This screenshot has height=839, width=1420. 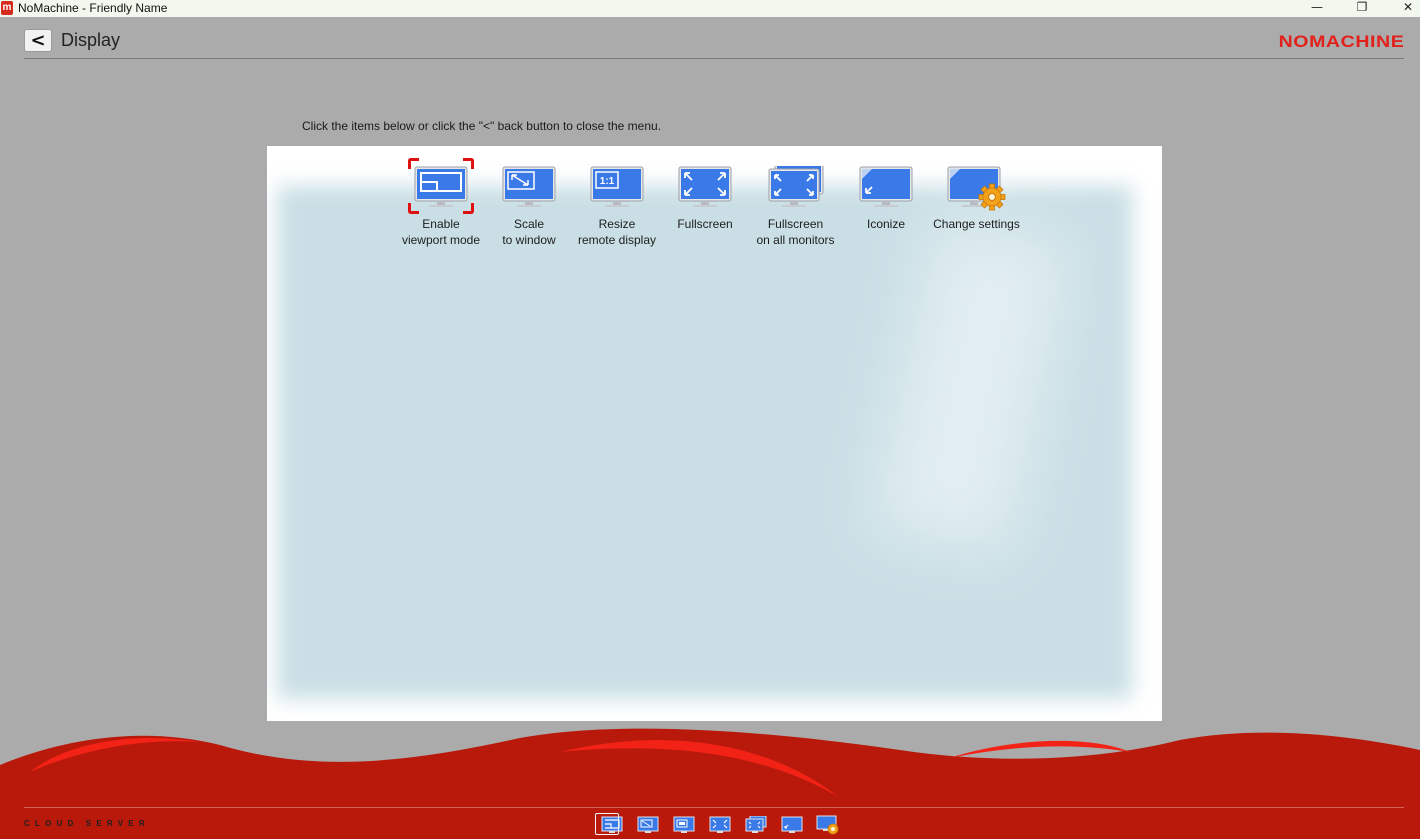 I want to click on menu-item-iconize: Iconize, so click(x=886, y=203).